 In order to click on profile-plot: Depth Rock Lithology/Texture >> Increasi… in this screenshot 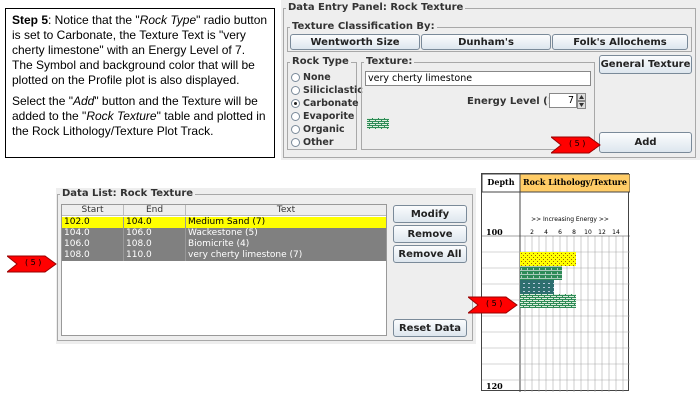, I will do `click(555, 282)`.